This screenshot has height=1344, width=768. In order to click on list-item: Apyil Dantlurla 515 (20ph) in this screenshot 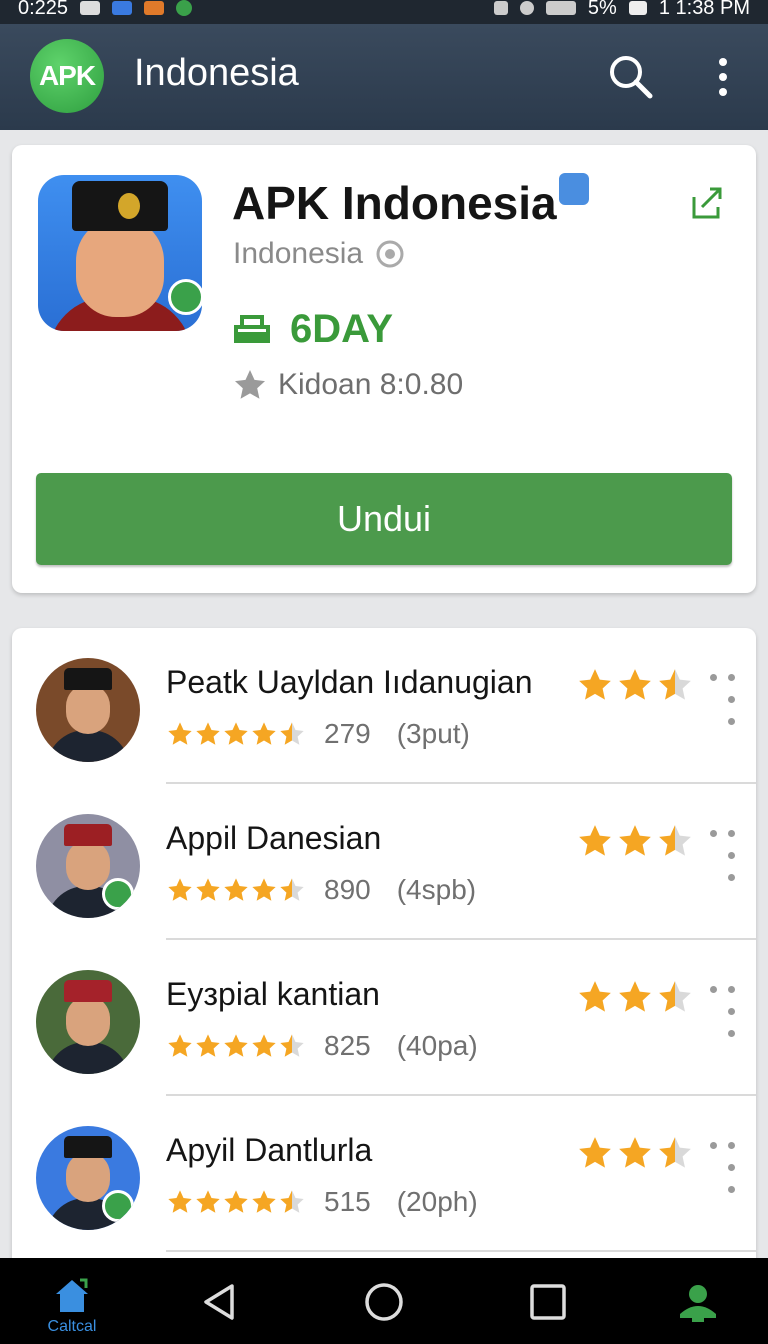, I will do `click(384, 1174)`.